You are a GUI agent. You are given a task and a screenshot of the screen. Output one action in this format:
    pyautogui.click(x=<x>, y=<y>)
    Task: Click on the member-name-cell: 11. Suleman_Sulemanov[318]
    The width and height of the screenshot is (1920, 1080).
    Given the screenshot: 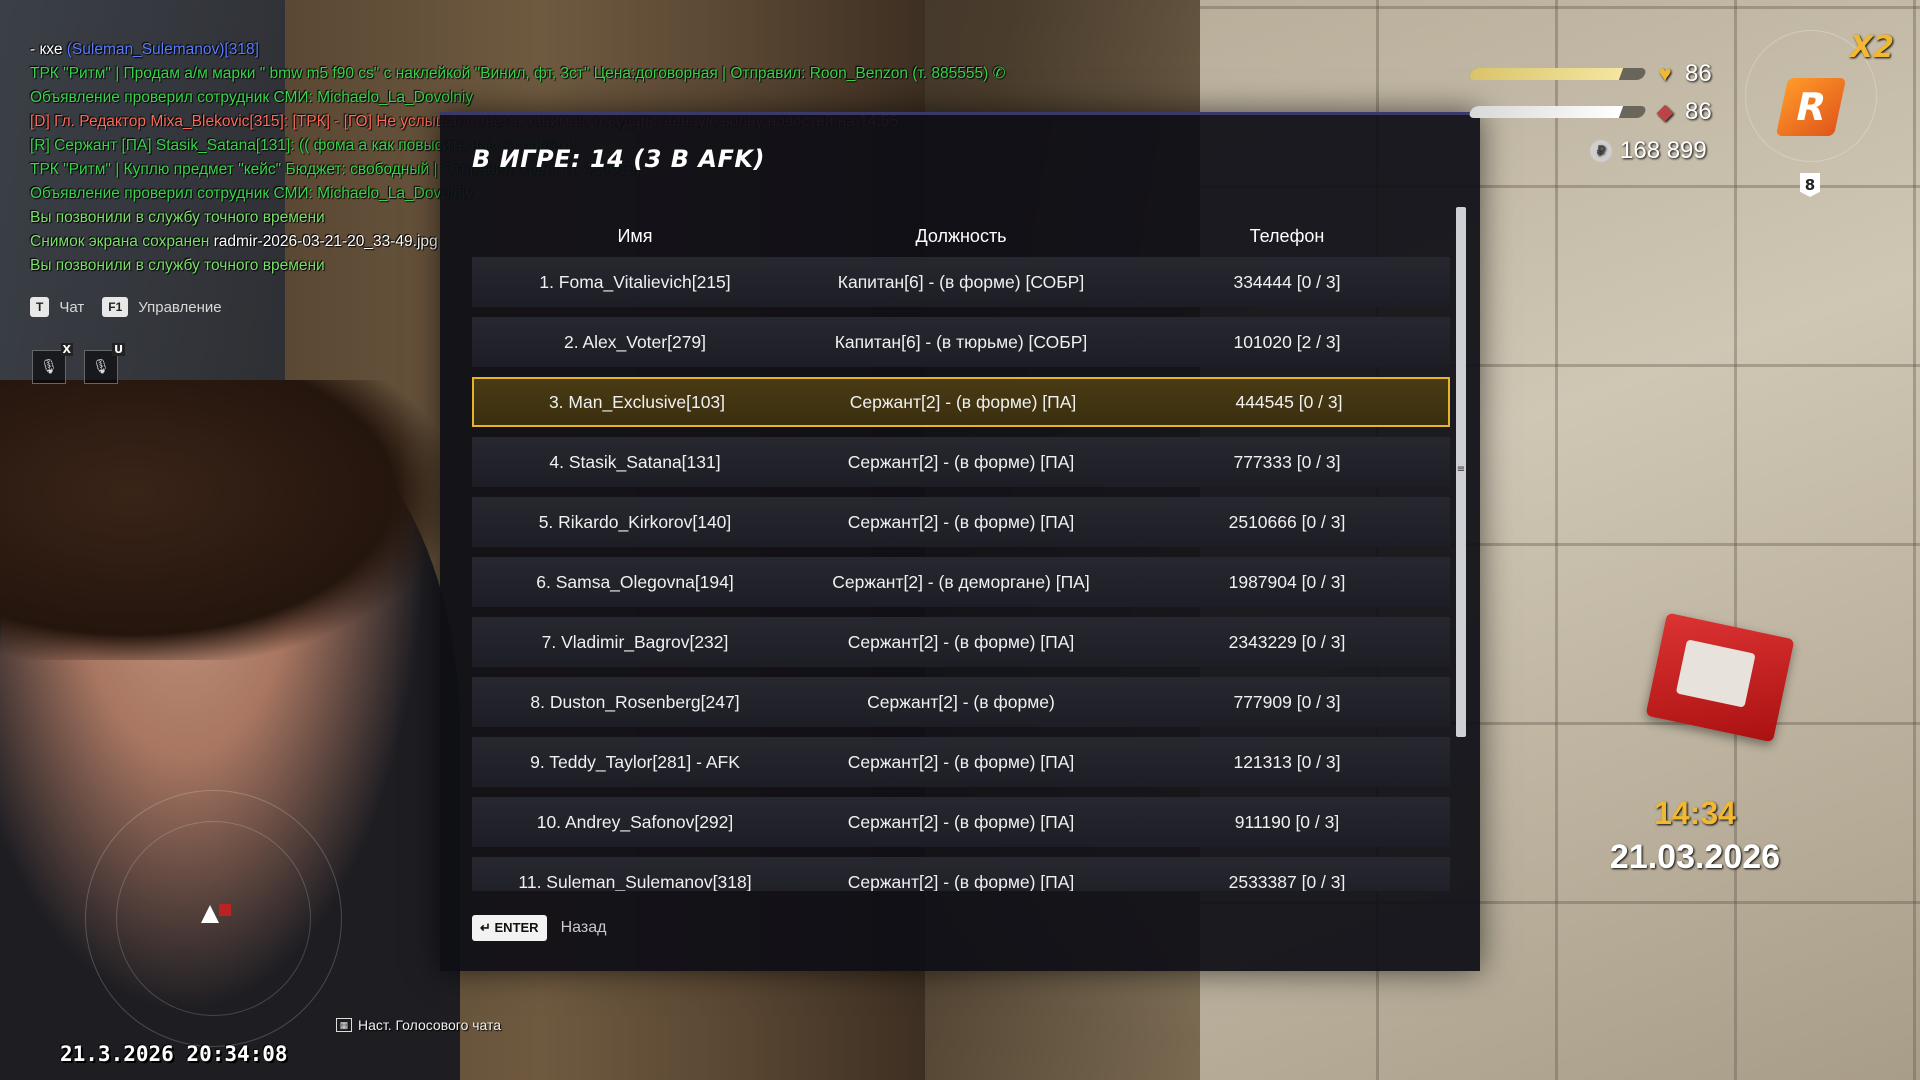 What is the action you would take?
    pyautogui.click(x=635, y=881)
    